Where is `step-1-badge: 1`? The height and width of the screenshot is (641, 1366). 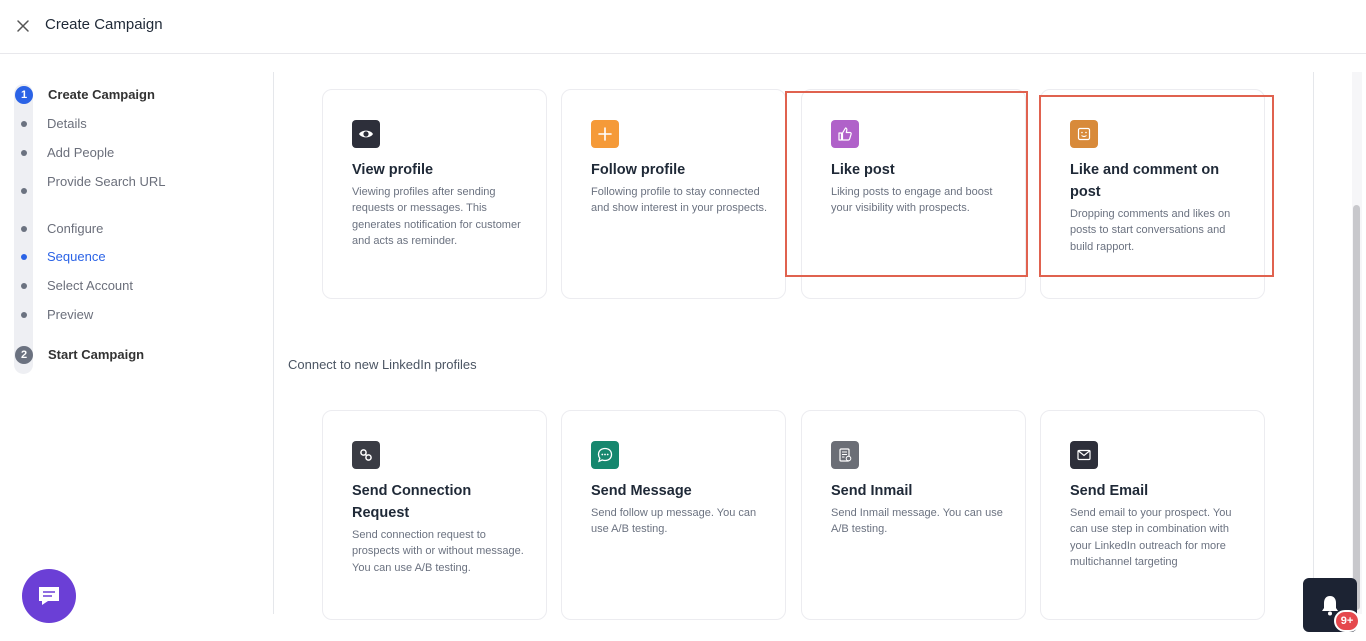
step-1-badge: 1 is located at coordinates (24, 95).